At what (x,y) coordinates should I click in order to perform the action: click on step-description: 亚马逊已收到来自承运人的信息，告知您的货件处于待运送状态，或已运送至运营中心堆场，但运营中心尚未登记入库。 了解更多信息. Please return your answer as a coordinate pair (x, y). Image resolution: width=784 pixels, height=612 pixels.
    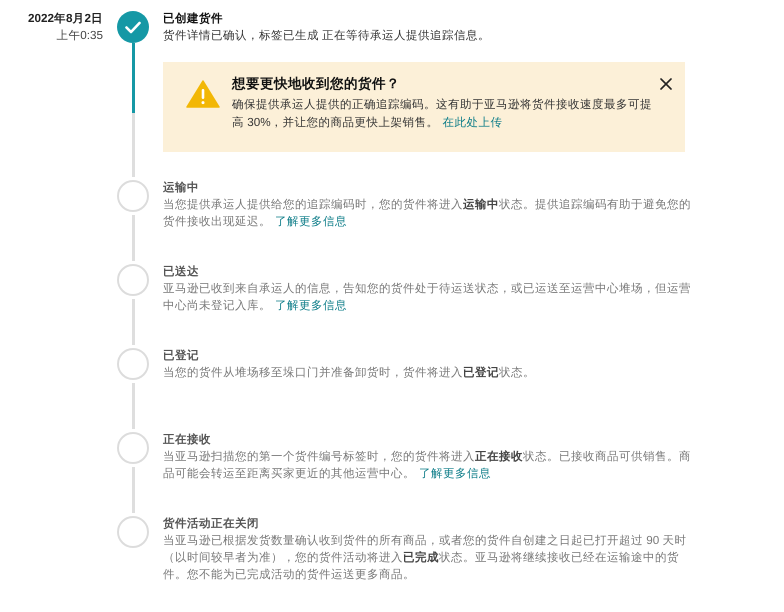
    Looking at the image, I should click on (427, 297).